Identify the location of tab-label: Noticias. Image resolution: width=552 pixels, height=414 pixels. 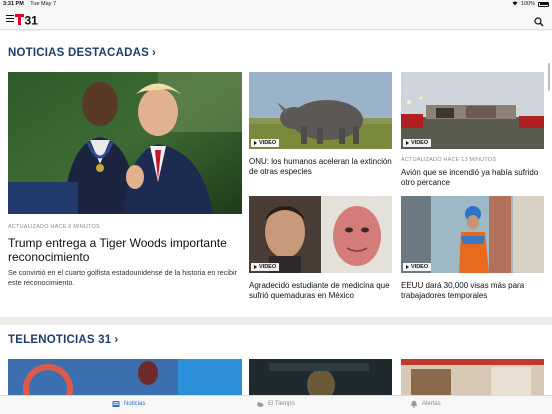
(135, 404).